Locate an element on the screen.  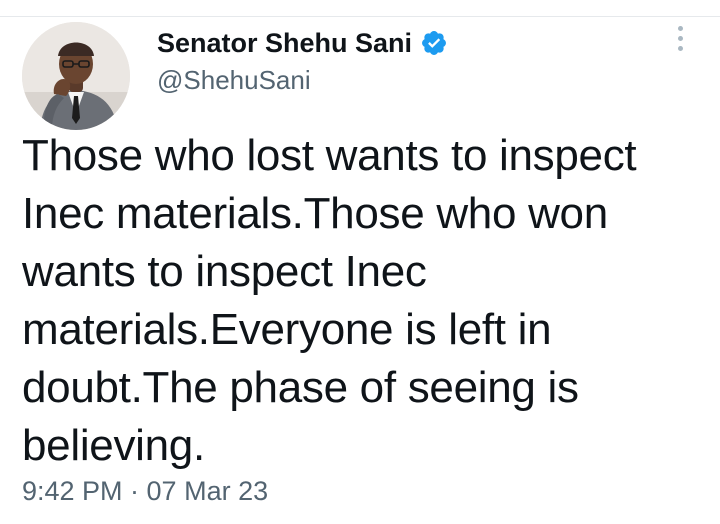
avatar-photo is located at coordinates (76, 76).